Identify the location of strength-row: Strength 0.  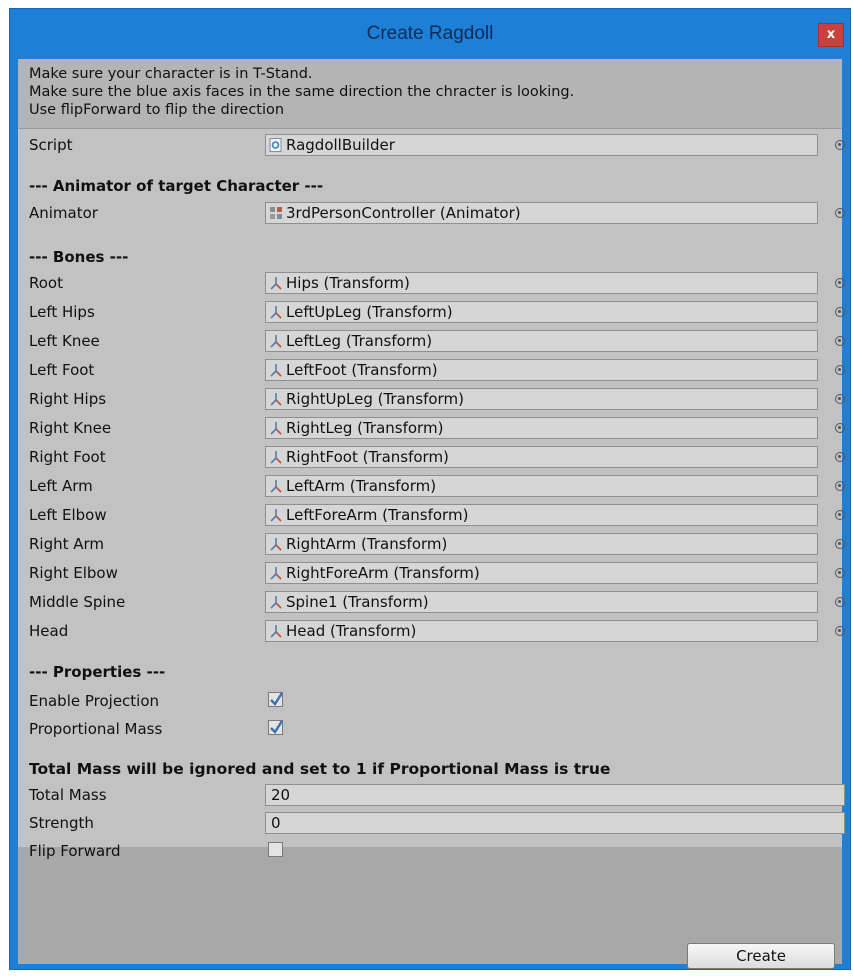
(431, 823).